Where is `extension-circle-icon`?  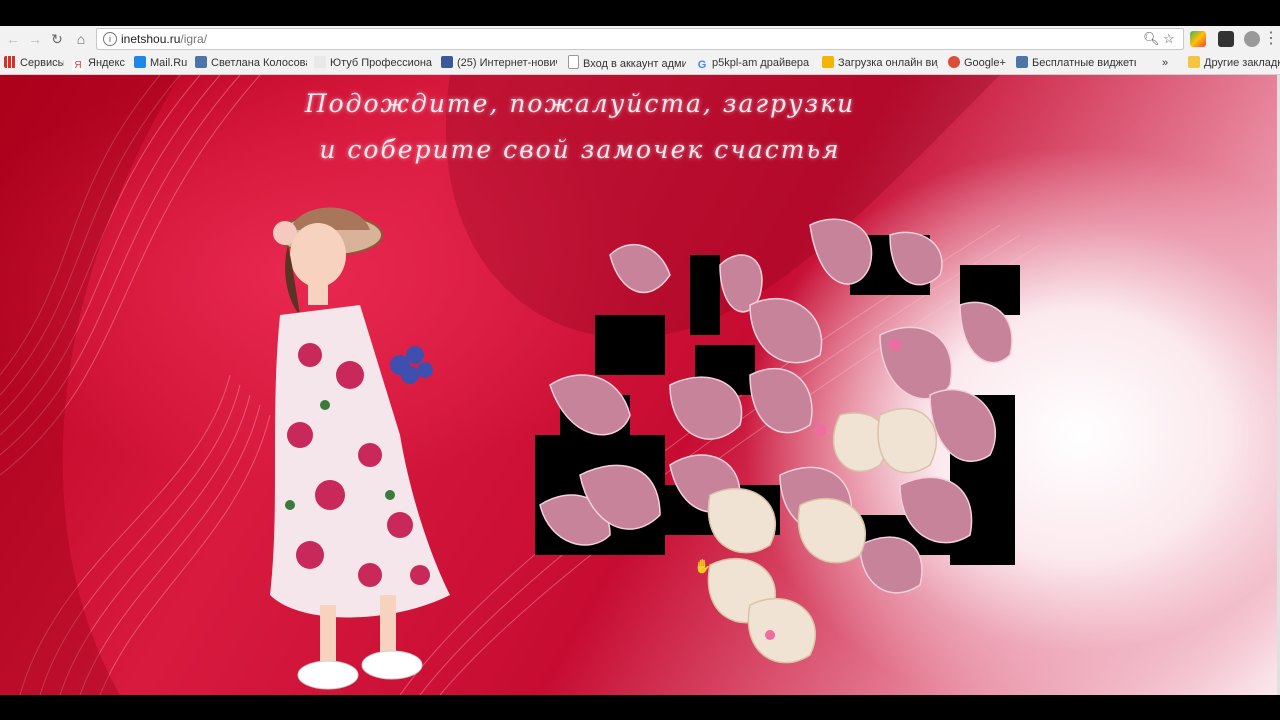
extension-circle-icon is located at coordinates (1252, 39).